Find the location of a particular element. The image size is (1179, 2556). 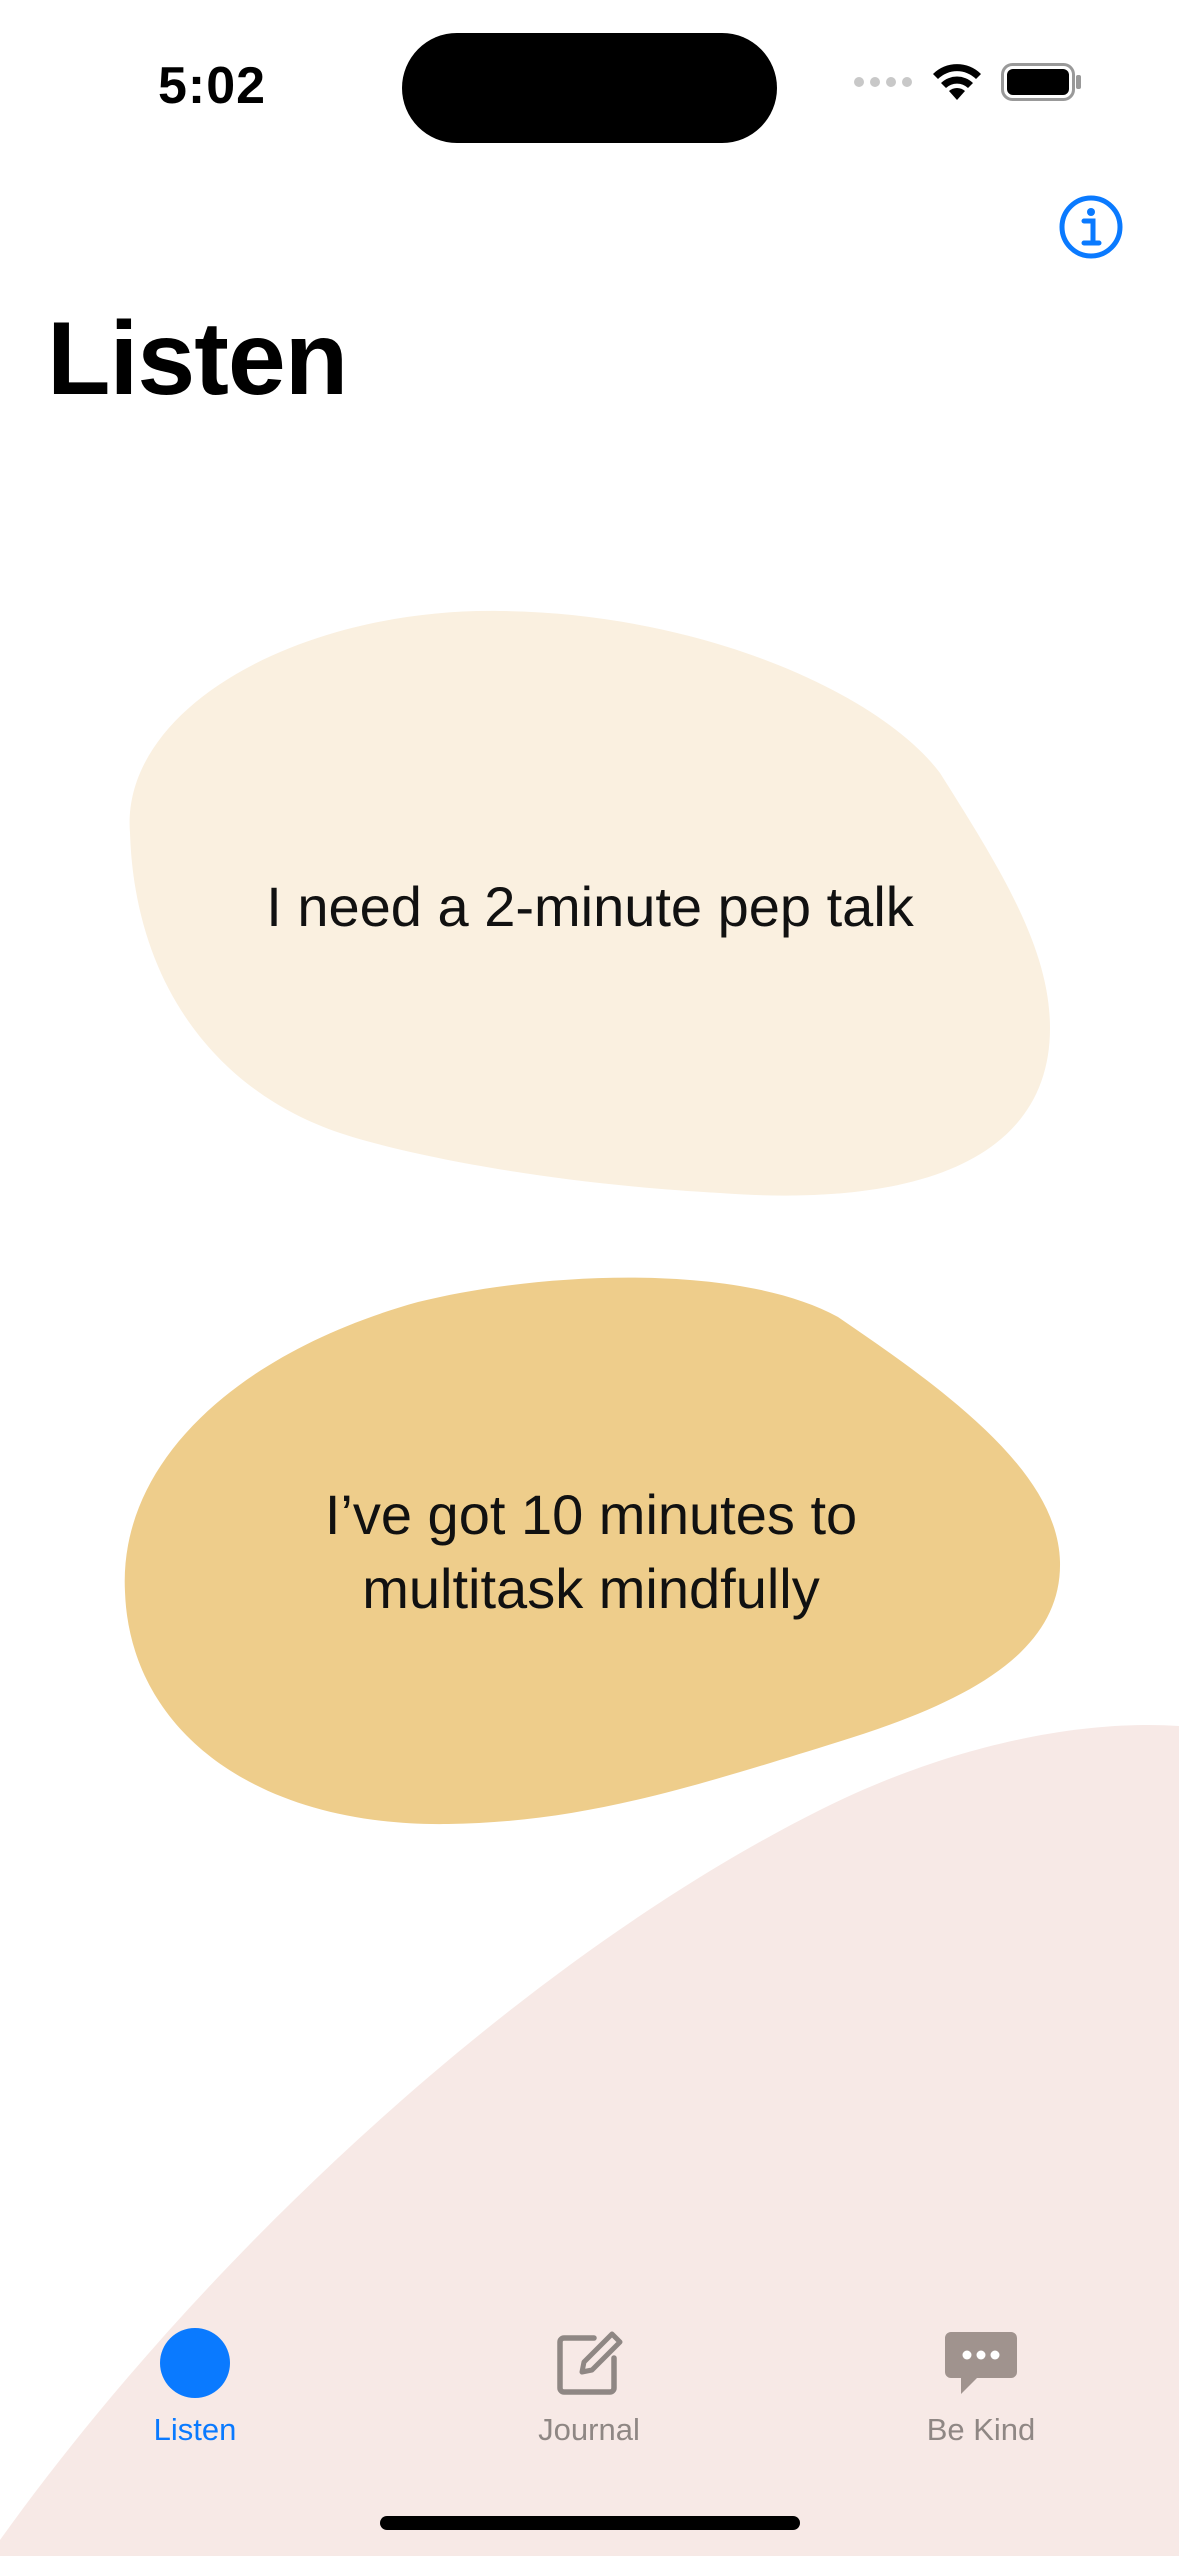

compose-icon is located at coordinates (590, 2363).